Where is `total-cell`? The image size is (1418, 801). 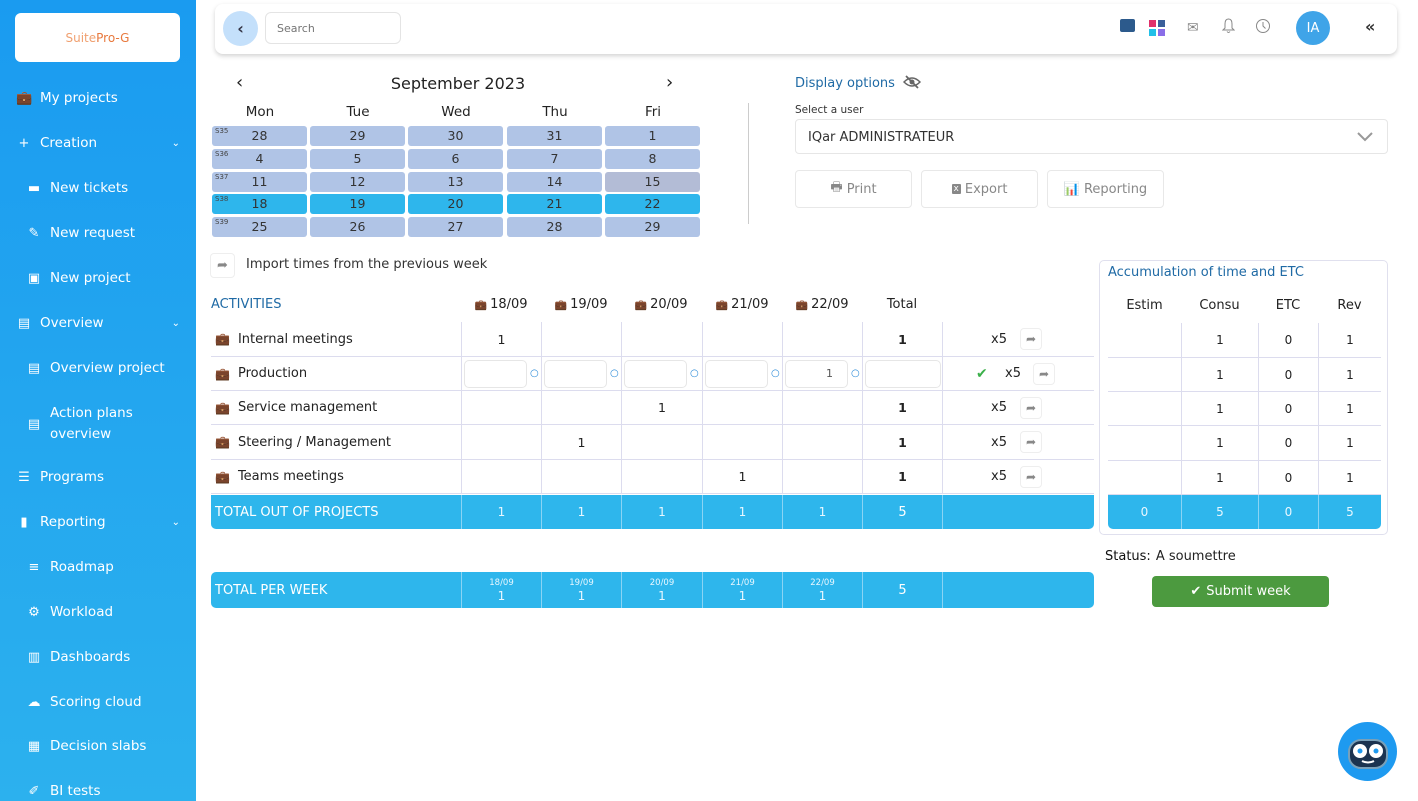
total-cell is located at coordinates (902, 373).